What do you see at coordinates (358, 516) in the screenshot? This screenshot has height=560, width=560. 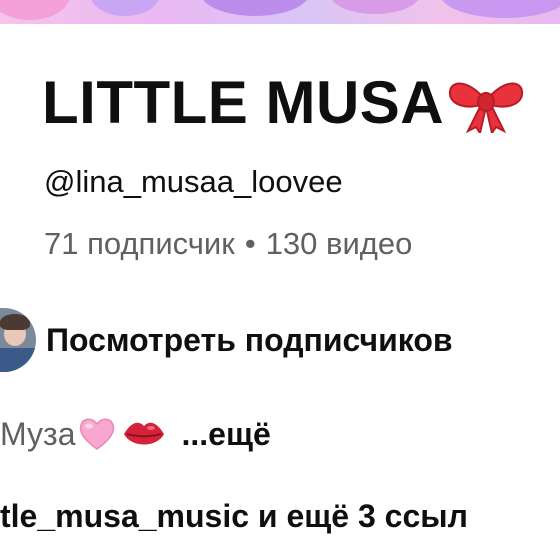 I see `more-links-label: и ещё 3 ссыл` at bounding box center [358, 516].